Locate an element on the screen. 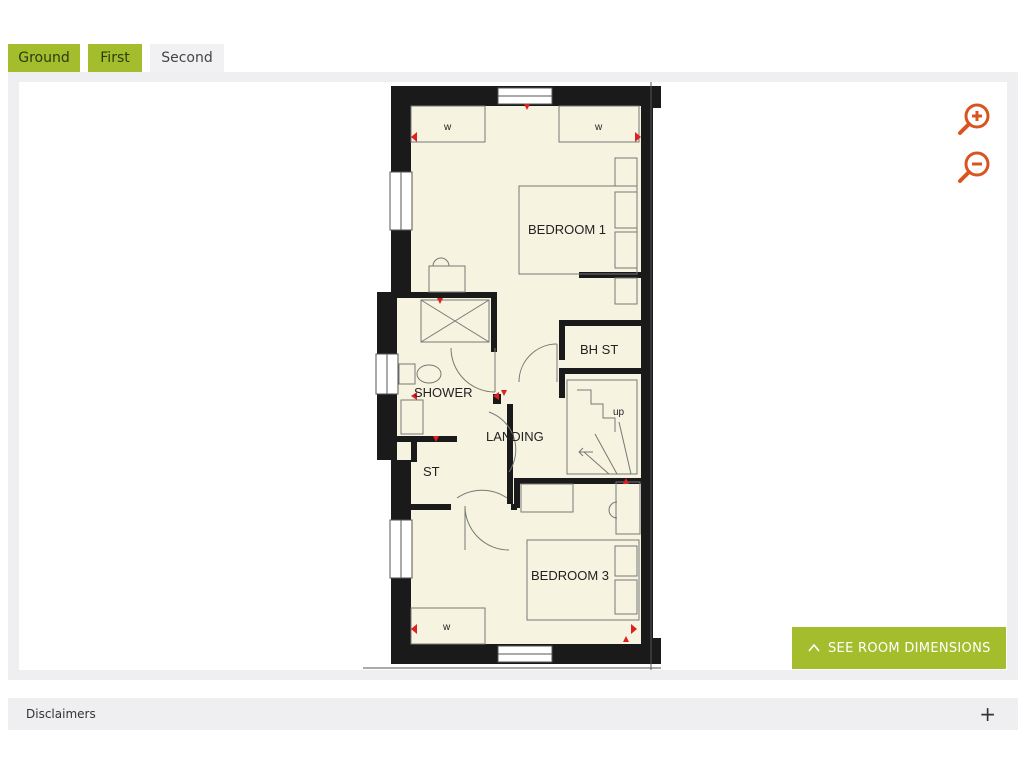  room-label-shower: SHOWER is located at coordinates (443, 392).